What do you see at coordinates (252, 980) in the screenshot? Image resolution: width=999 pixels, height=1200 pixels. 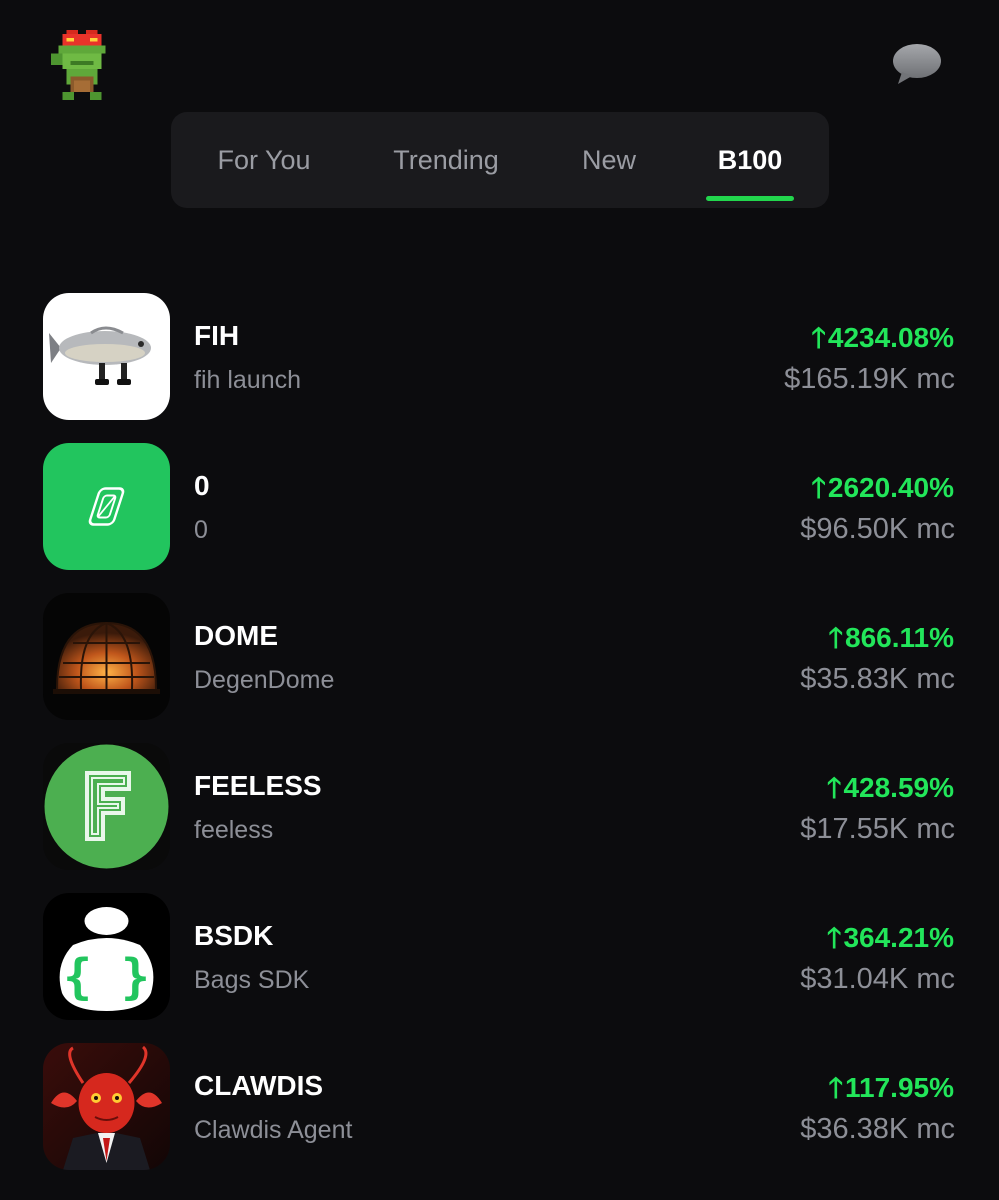 I see `token-name: Bags SDK` at bounding box center [252, 980].